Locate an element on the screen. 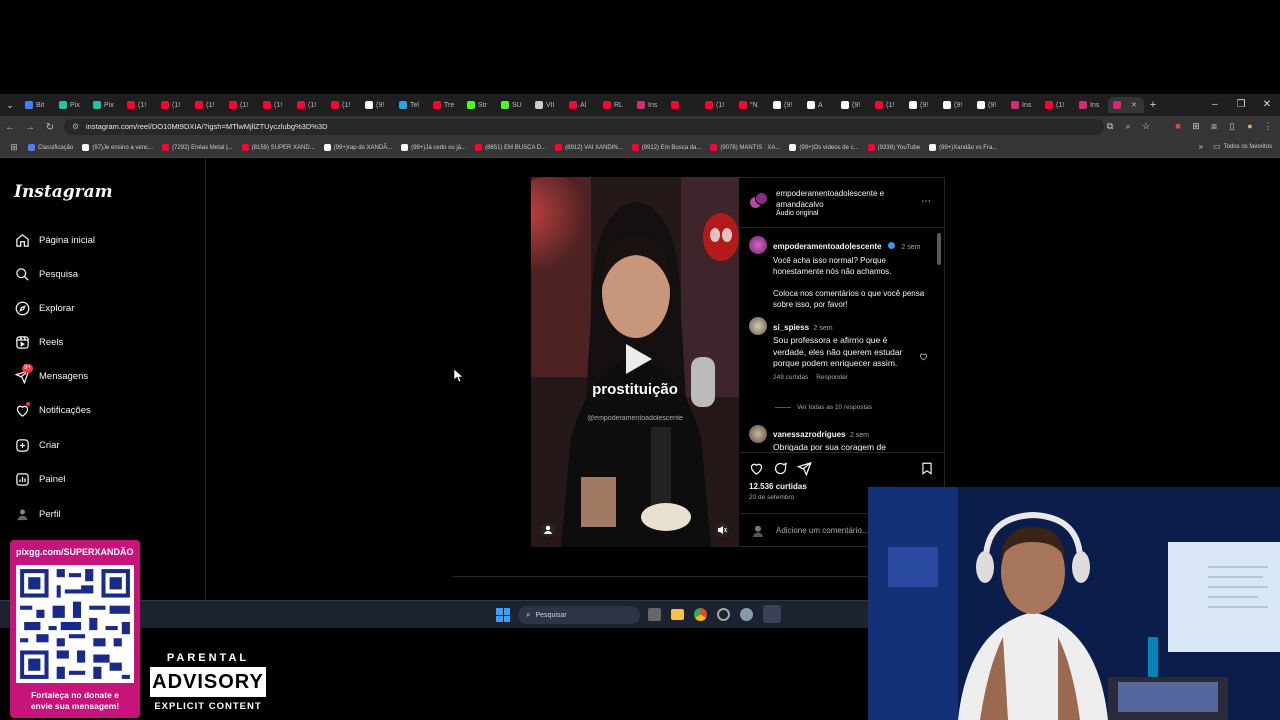  apps-grid-icon: ⊞ is located at coordinates (14, 147).